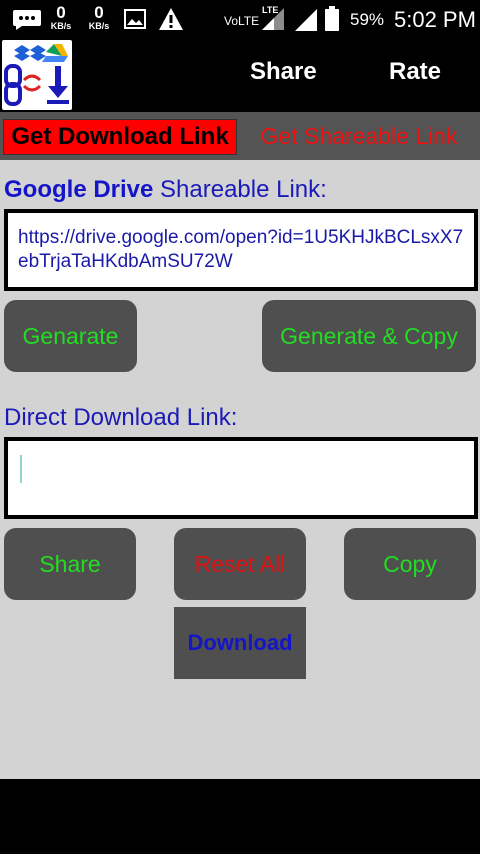  Describe the element at coordinates (135, 21) in the screenshot. I see `image-icon` at that location.